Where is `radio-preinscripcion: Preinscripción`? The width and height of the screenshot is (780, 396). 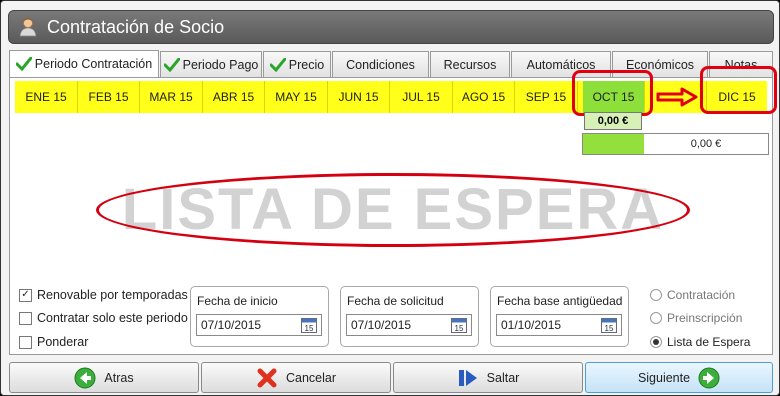
radio-preinscripcion: Preinscripción is located at coordinates (696, 318).